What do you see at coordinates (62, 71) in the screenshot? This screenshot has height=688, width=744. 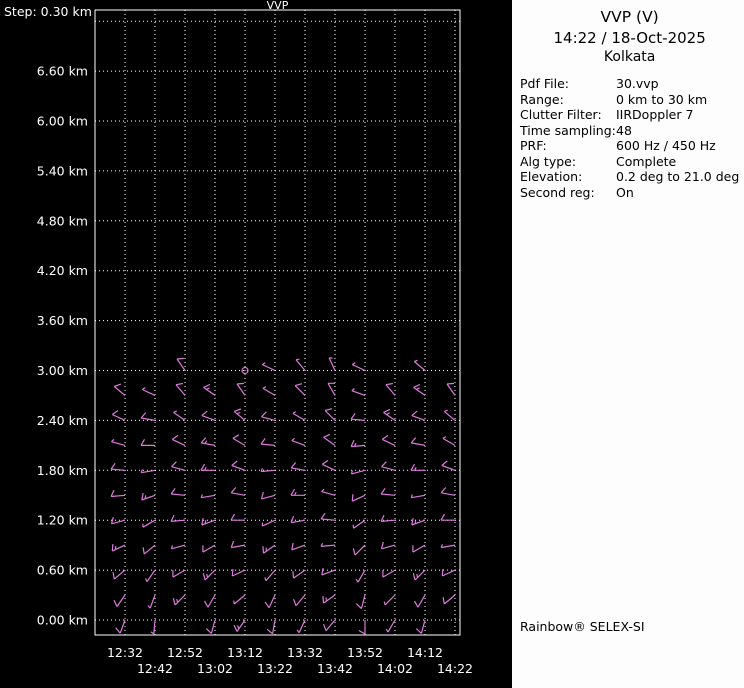 I see `svg-text: 6.60 km` at bounding box center [62, 71].